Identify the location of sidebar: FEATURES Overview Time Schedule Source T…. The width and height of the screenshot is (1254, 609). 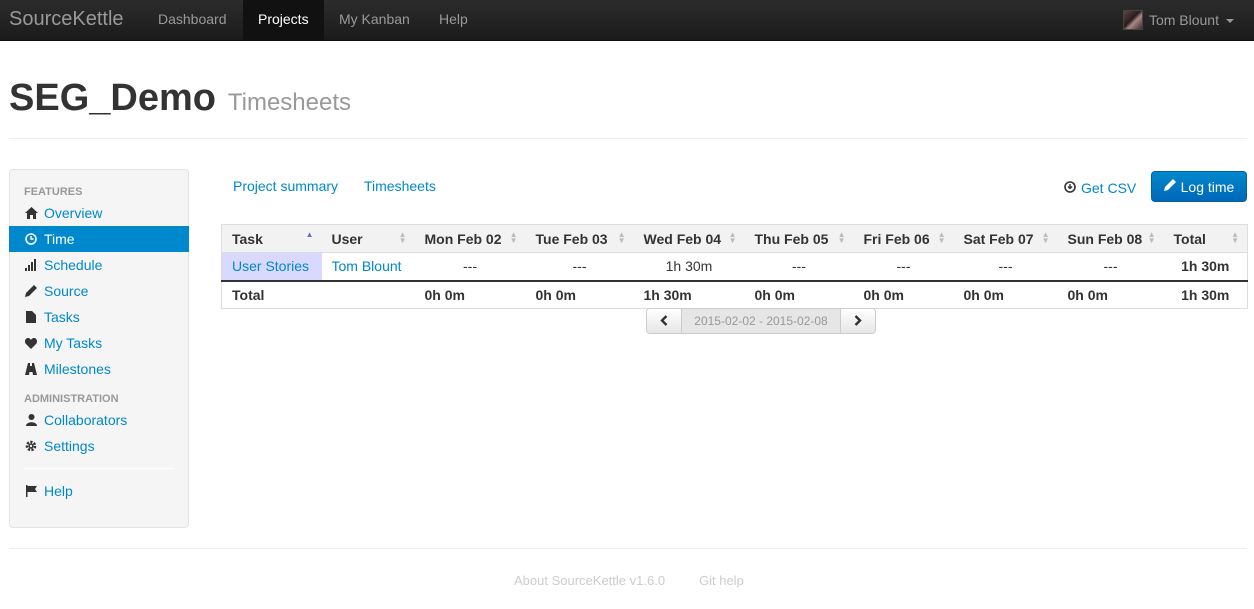
(99, 348).